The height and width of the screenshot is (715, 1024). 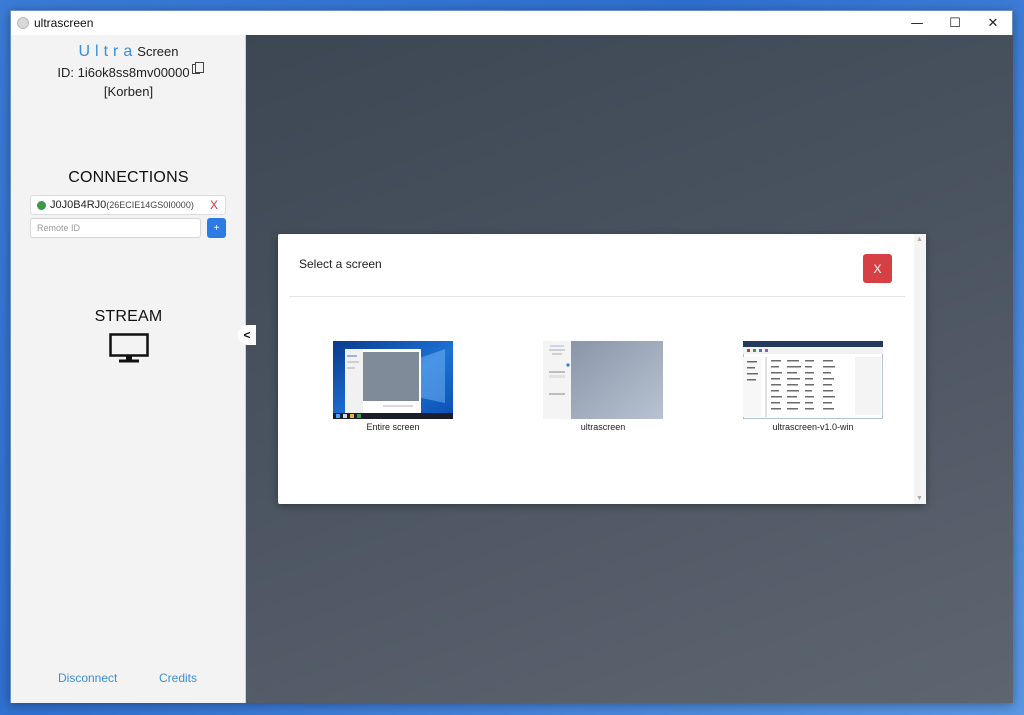 What do you see at coordinates (128, 316) in the screenshot?
I see `stream-heading: STREAM` at bounding box center [128, 316].